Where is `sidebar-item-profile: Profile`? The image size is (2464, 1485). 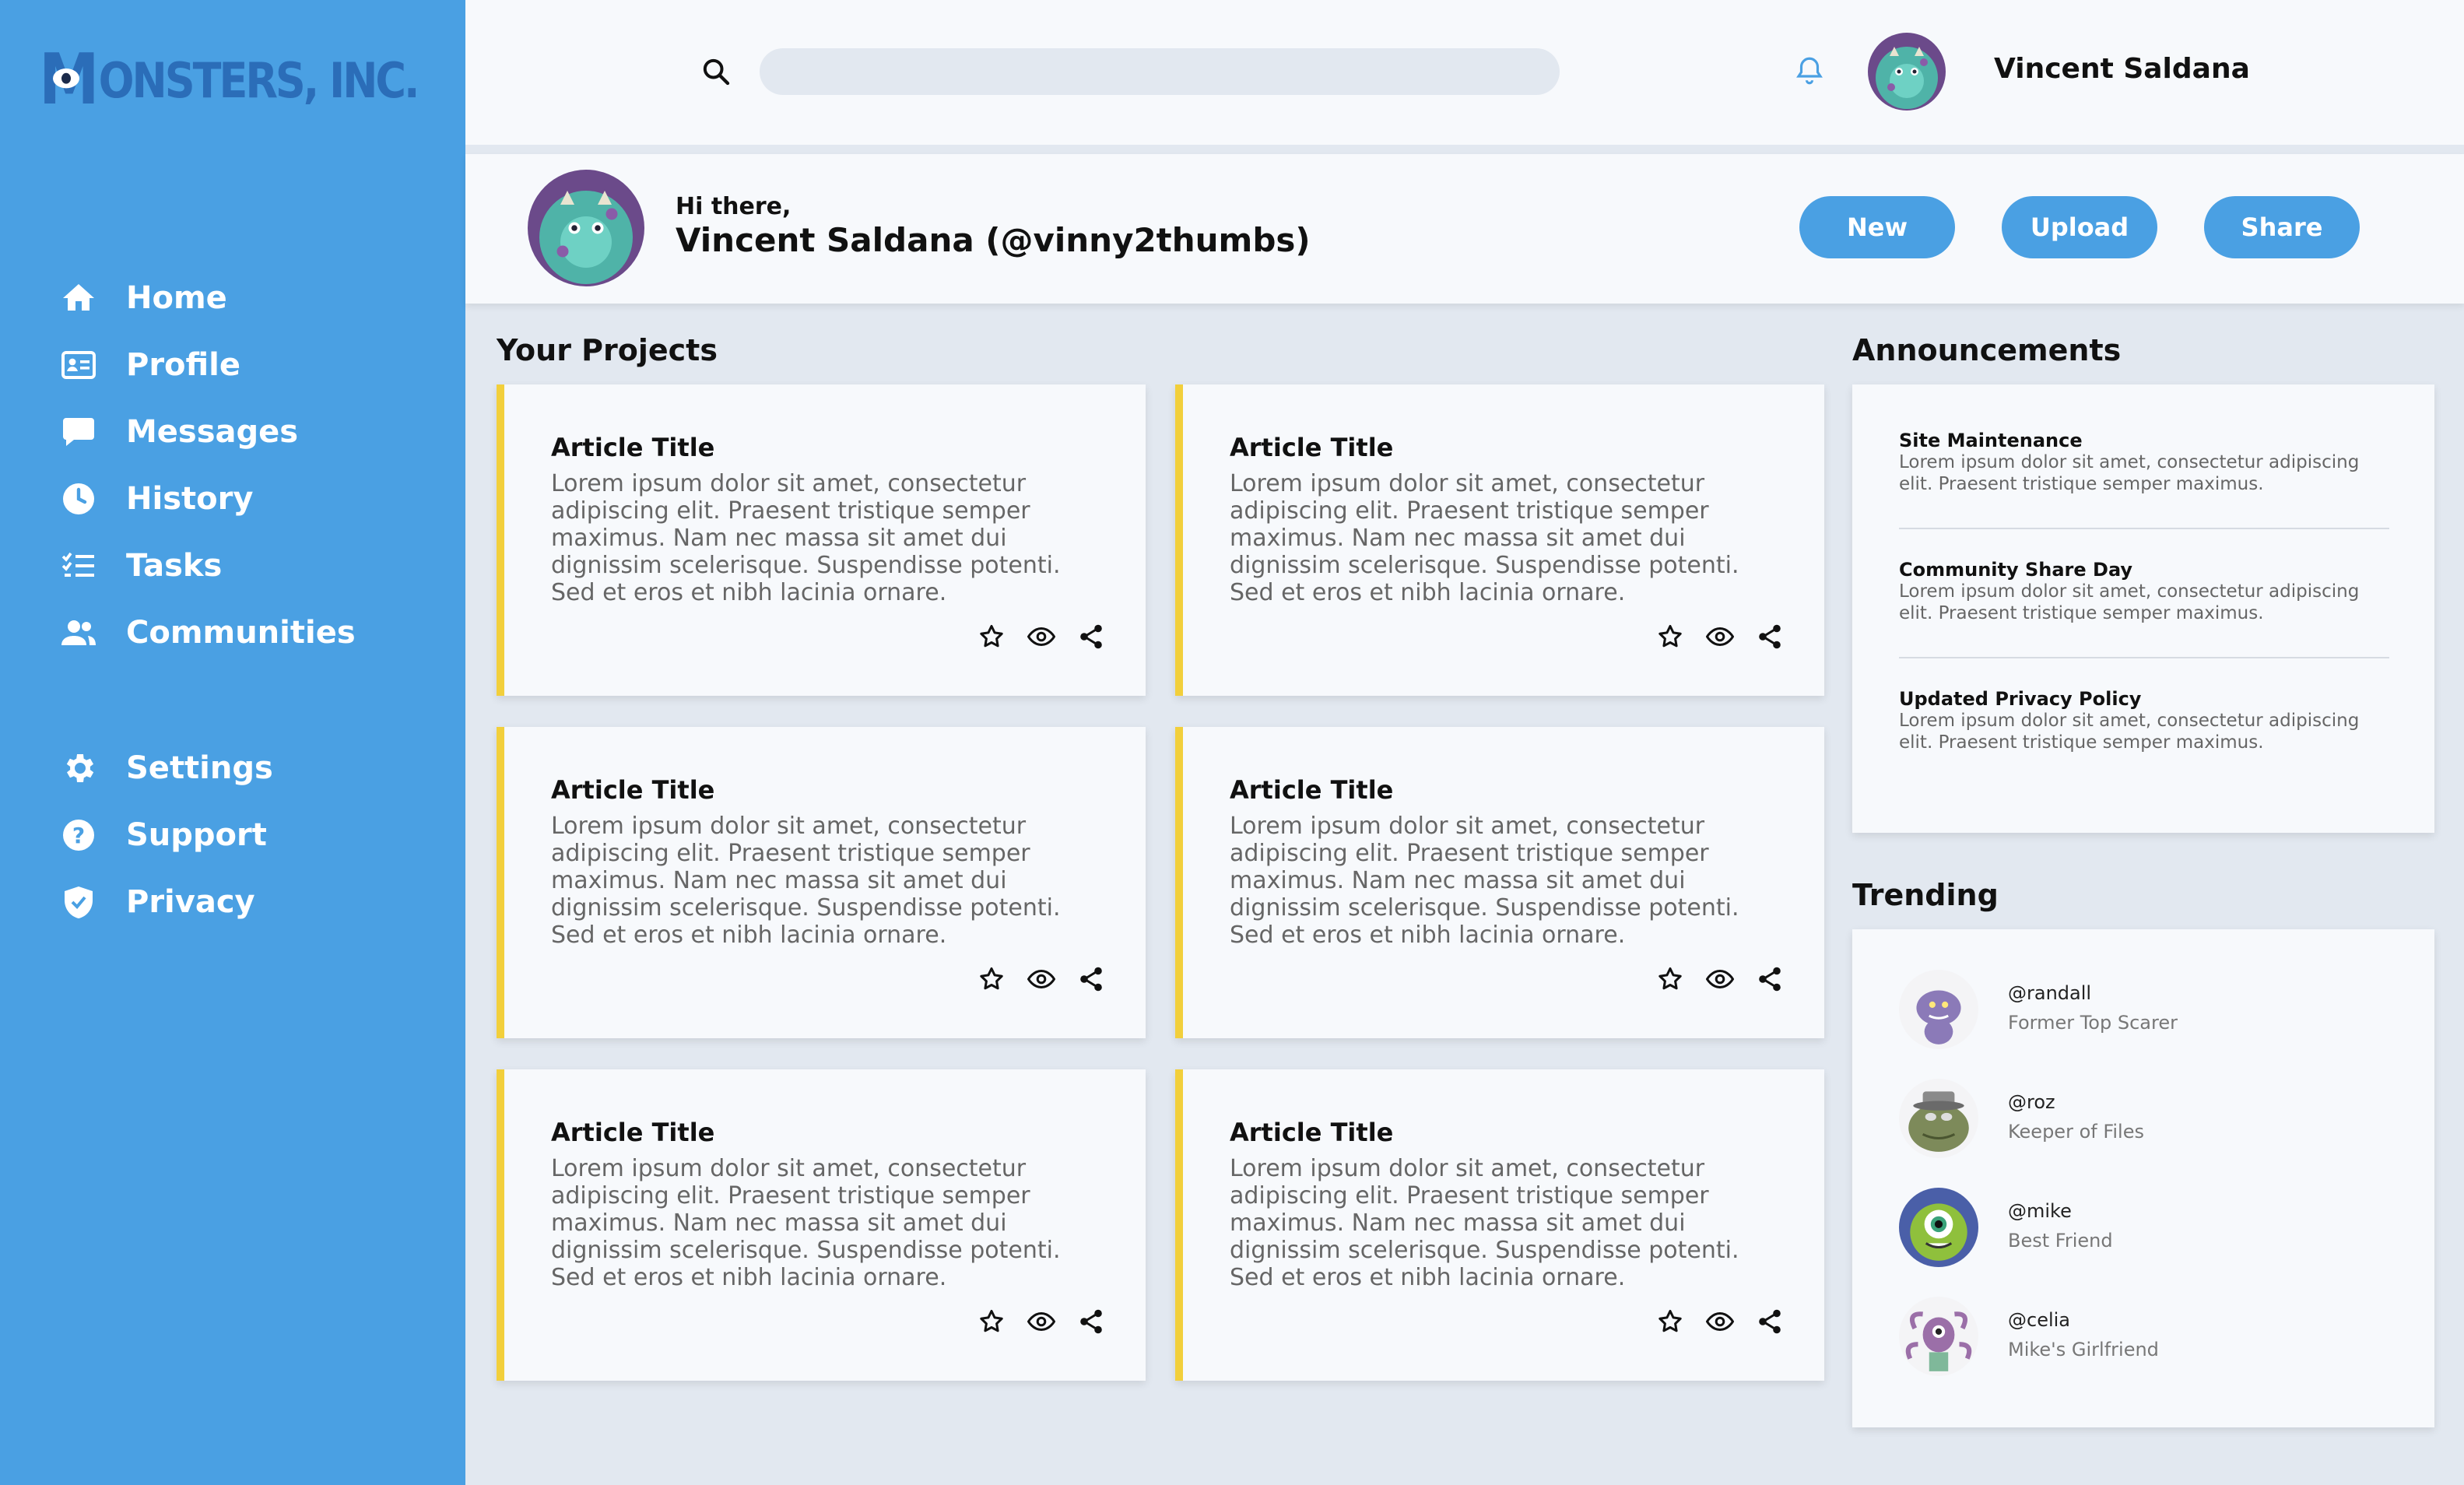 sidebar-item-profile: Profile is located at coordinates (208, 365).